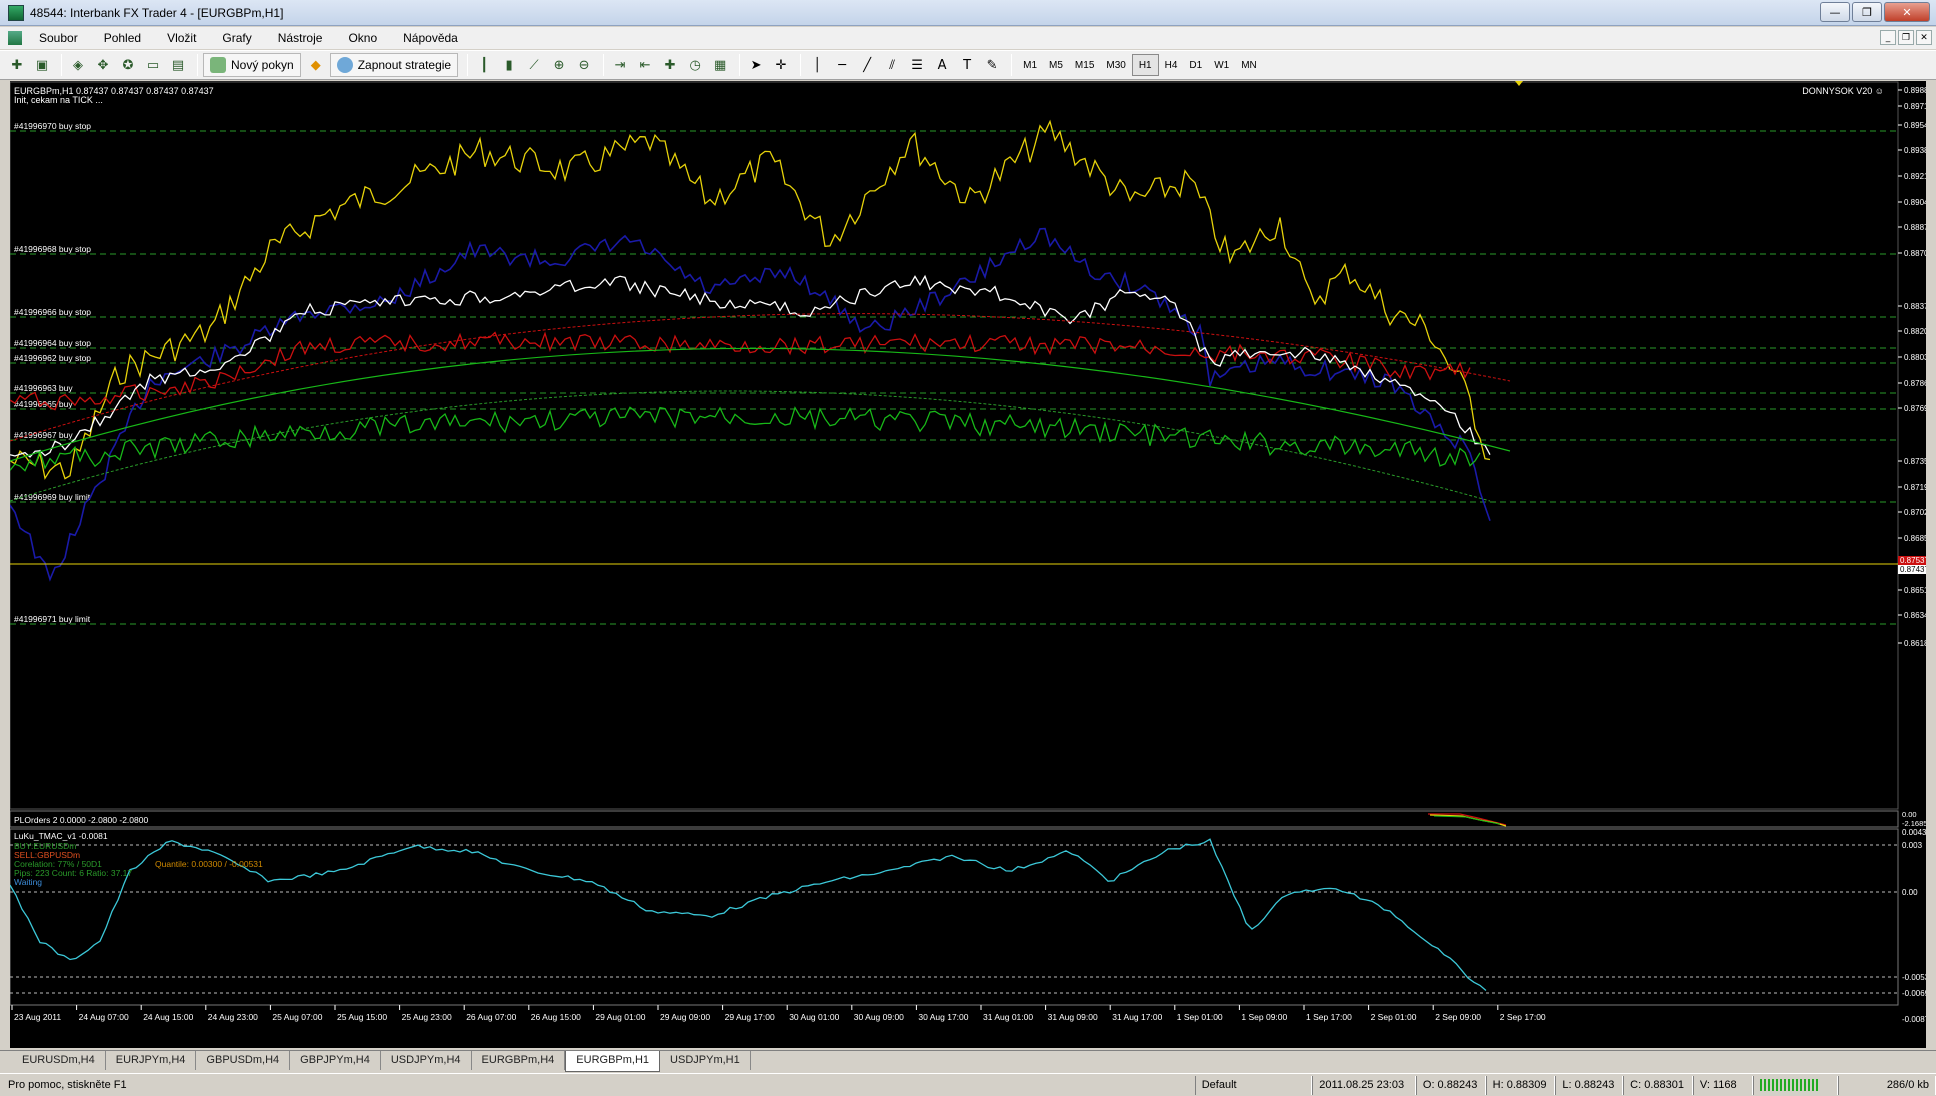 This screenshot has height=1096, width=1936. Describe the element at coordinates (917, 65) in the screenshot. I see `fibonacci-icon: ☰` at that location.